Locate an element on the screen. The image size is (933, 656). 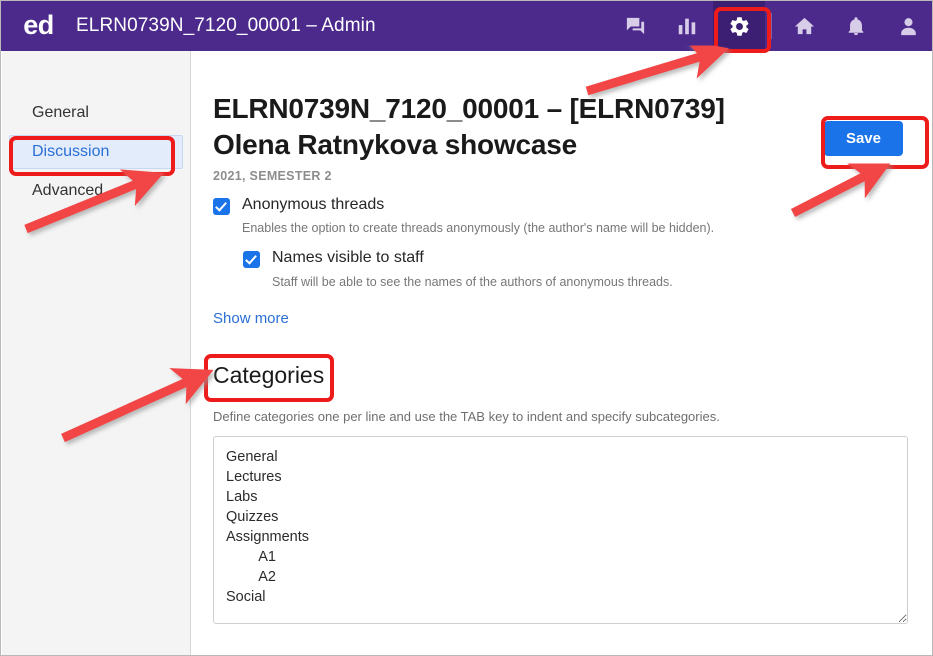
user-avatar-icon is located at coordinates (907, 26).